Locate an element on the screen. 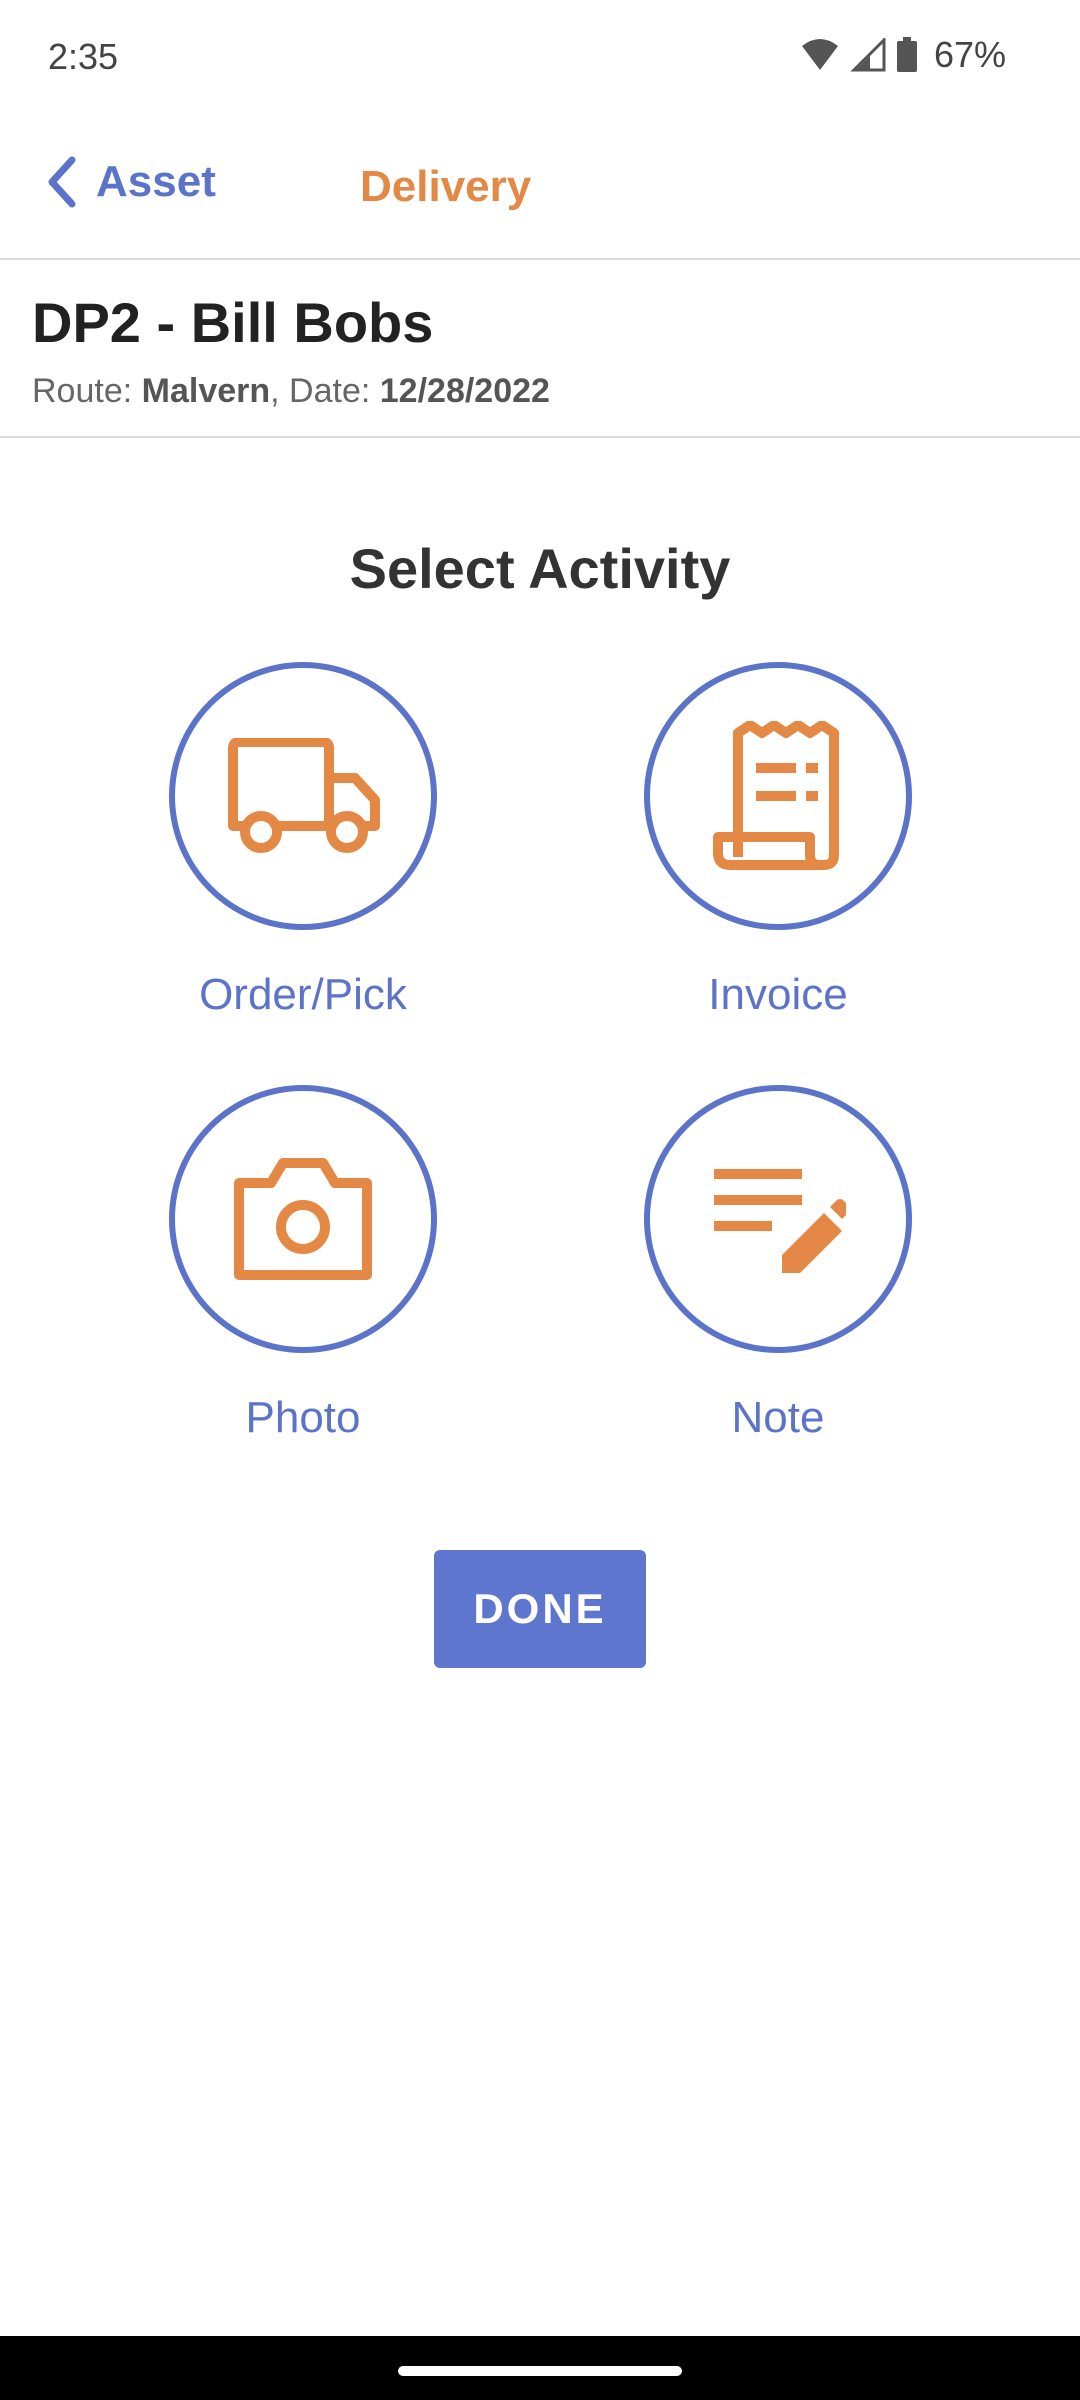 The height and width of the screenshot is (2400, 1080). chevron-left-icon is located at coordinates (62, 182).